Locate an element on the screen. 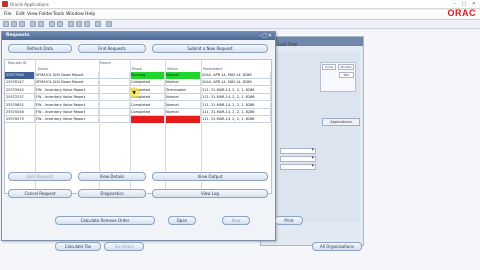 The height and width of the screenshot is (270, 480). print-icon is located at coordinates (22, 24).